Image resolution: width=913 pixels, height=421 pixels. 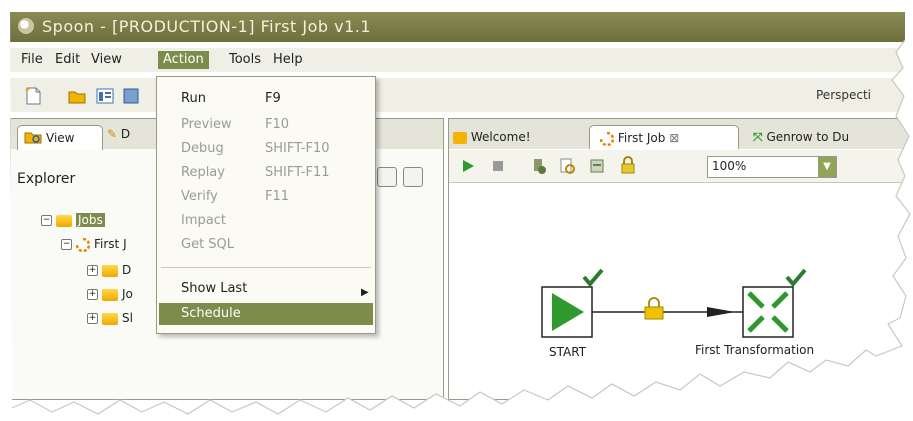 What do you see at coordinates (387, 177) in the screenshot?
I see `collapse-all-button` at bounding box center [387, 177].